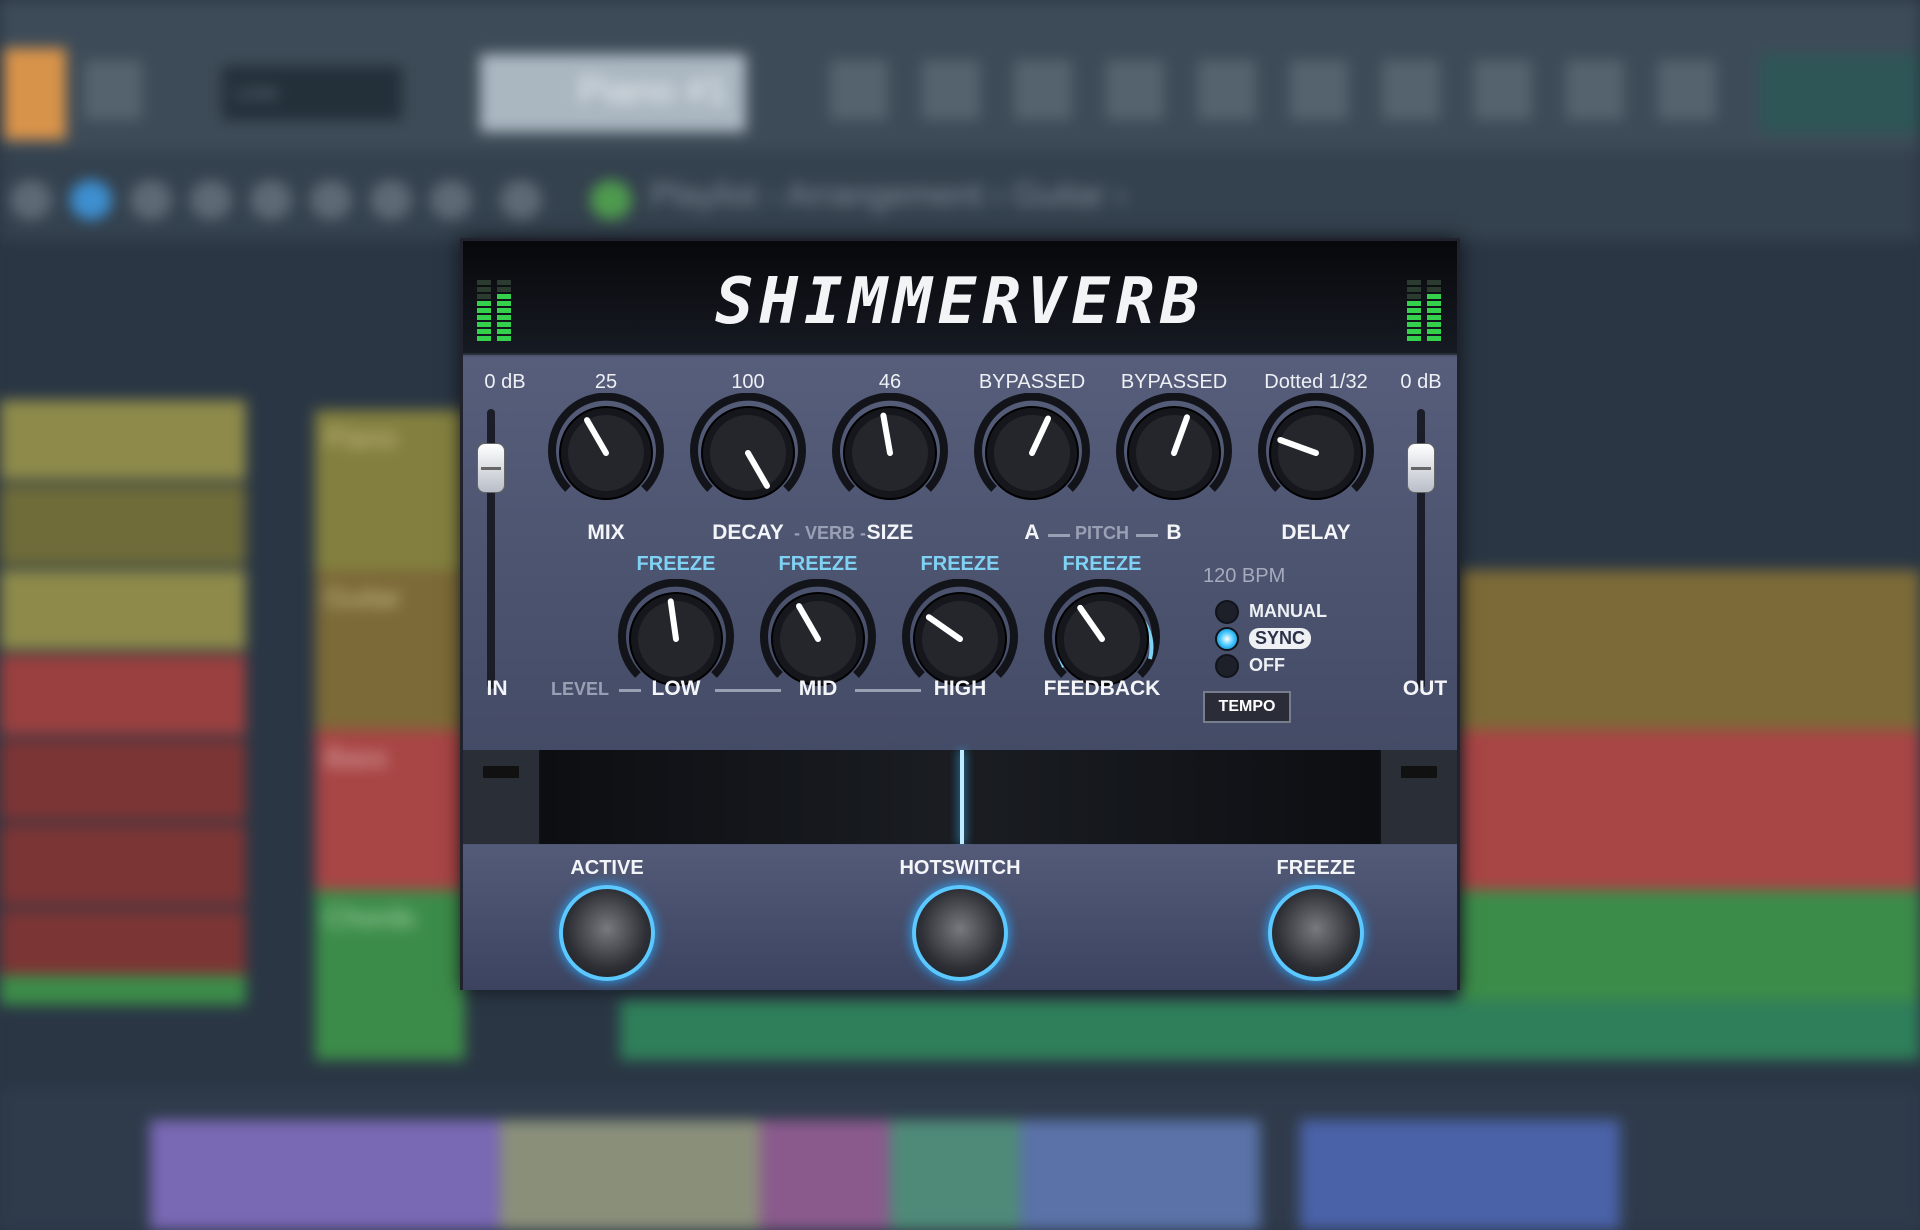 This screenshot has height=1230, width=1920. Describe the element at coordinates (606, 532) in the screenshot. I see `mix-label: MIX` at that location.